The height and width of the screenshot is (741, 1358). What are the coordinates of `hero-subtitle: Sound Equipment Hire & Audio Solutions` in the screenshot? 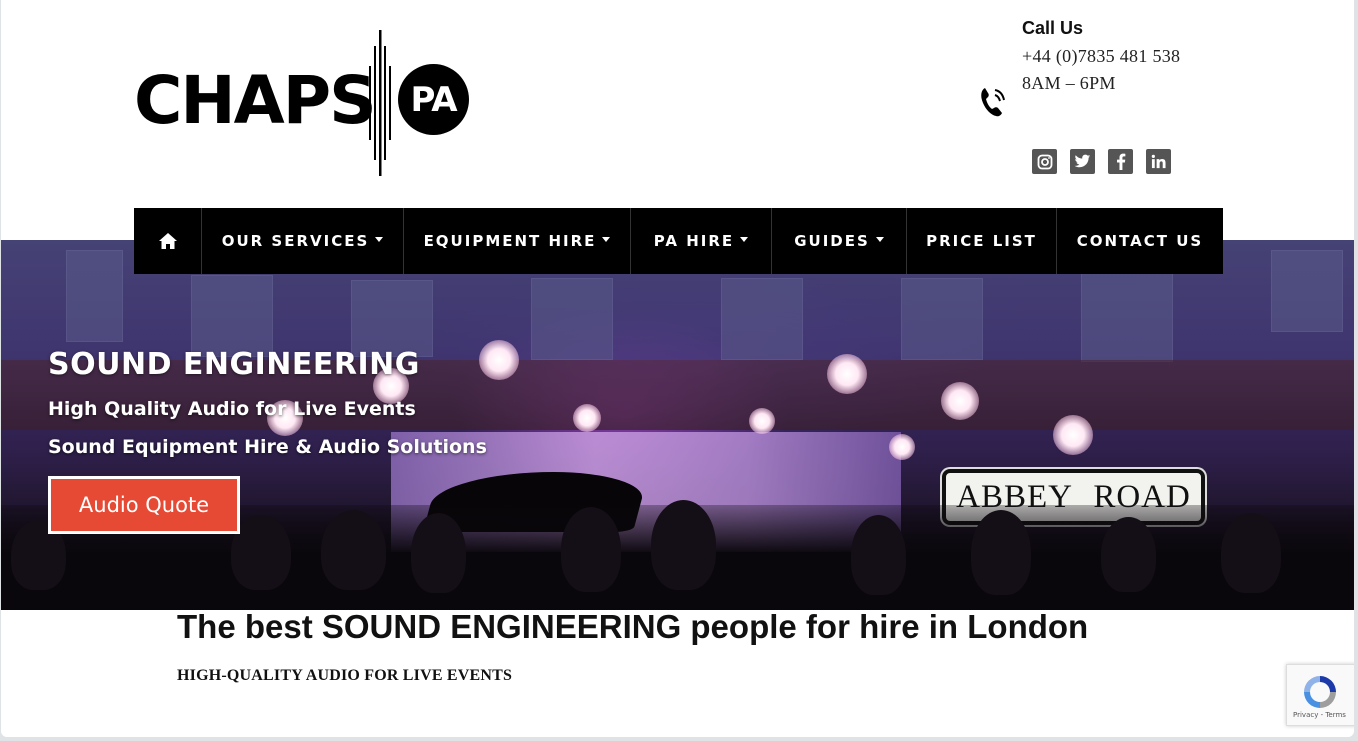 It's located at (267, 447).